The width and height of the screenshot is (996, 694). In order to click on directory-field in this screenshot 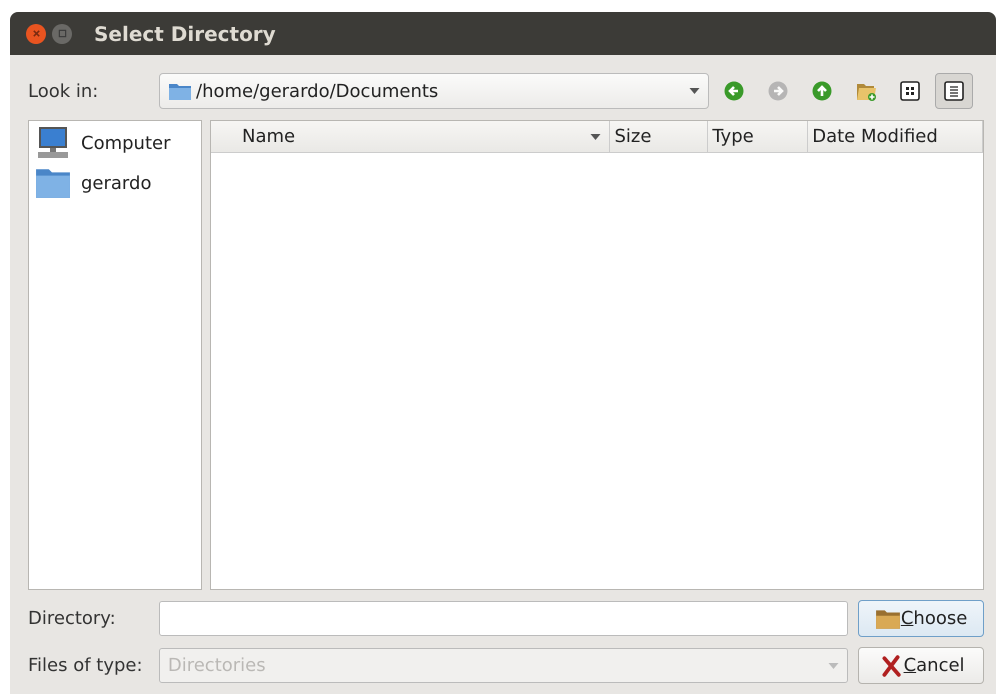, I will do `click(503, 618)`.